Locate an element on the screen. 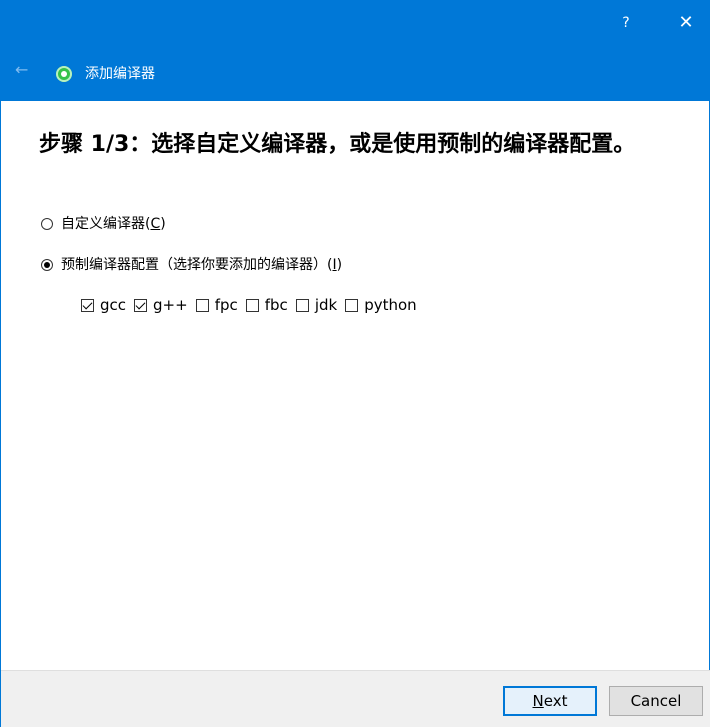 This screenshot has width=710, height=727. preset-compiler-label: 预制编译器配置（选择你要添加的编译器） is located at coordinates (194, 265).